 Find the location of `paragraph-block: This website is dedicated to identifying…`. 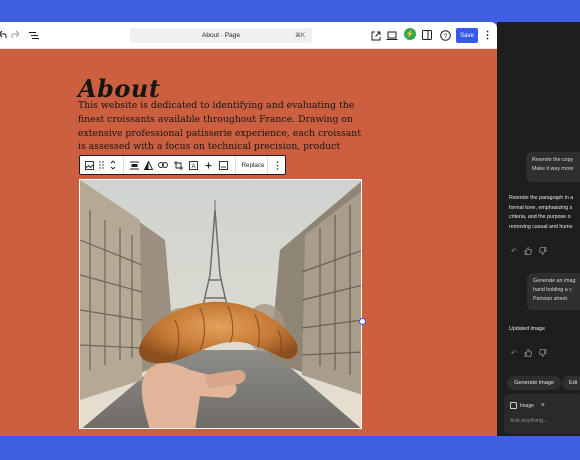

paragraph-block: This website is dedicated to identifying… is located at coordinates (223, 126).